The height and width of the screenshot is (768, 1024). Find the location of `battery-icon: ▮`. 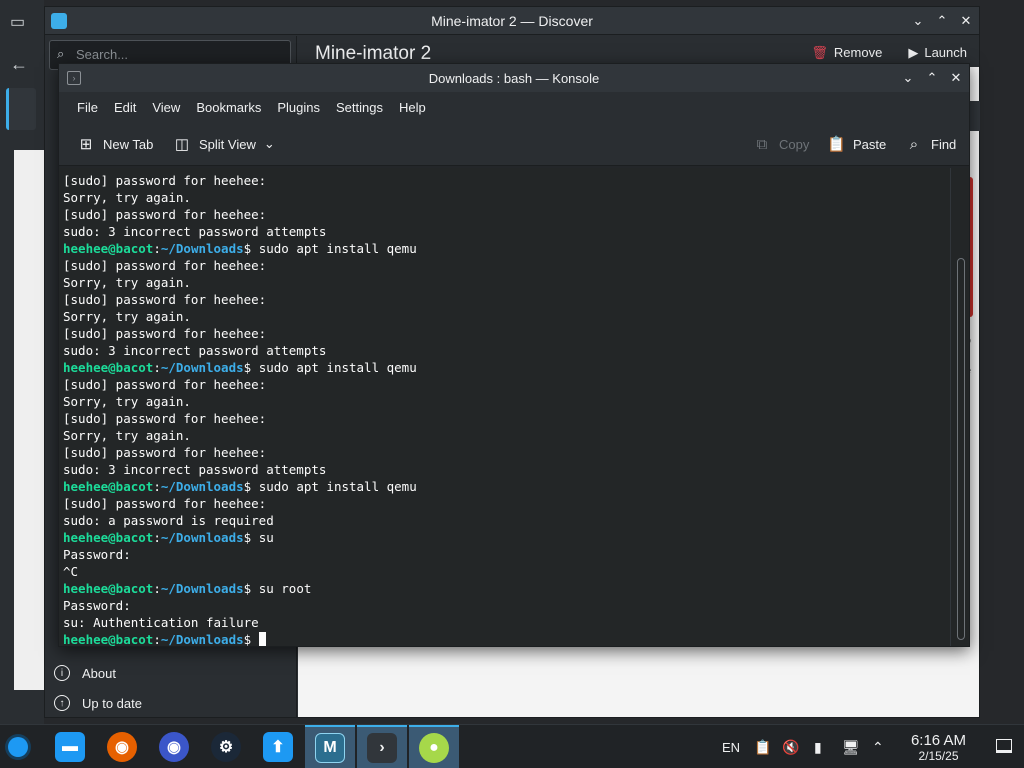

battery-icon: ▮ is located at coordinates (818, 746).